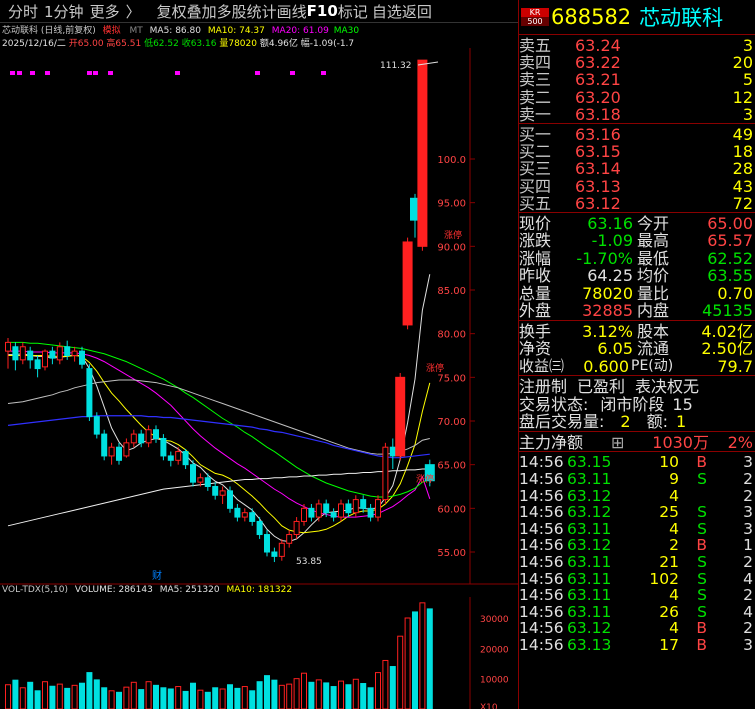 This screenshot has width=755, height=709. I want to click on trade-price: 63.12, so click(589, 512).